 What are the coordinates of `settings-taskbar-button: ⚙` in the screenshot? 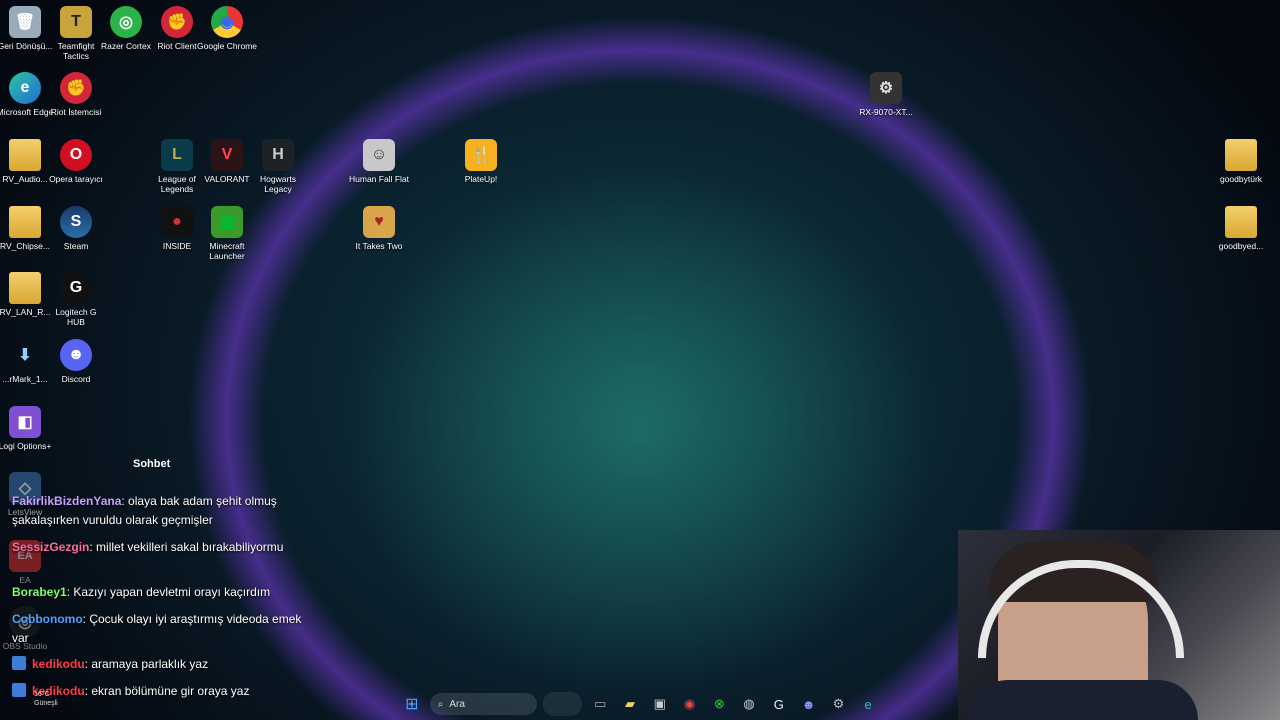 It's located at (839, 704).